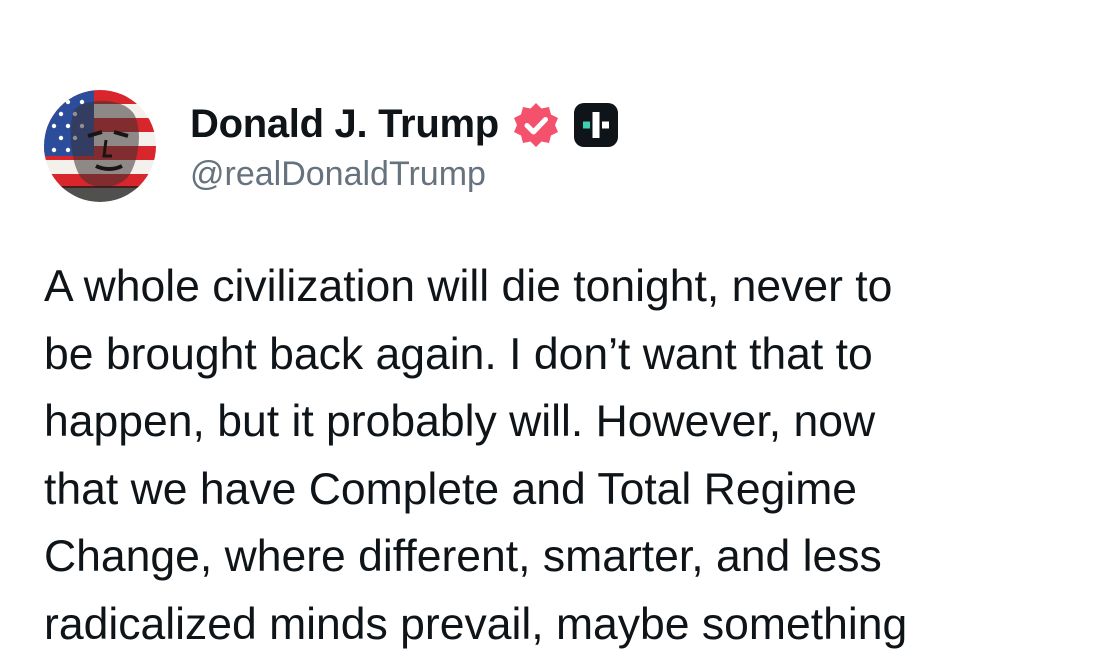 The height and width of the screenshot is (650, 1100). I want to click on name-row: Donald J. Trump, so click(405, 125).